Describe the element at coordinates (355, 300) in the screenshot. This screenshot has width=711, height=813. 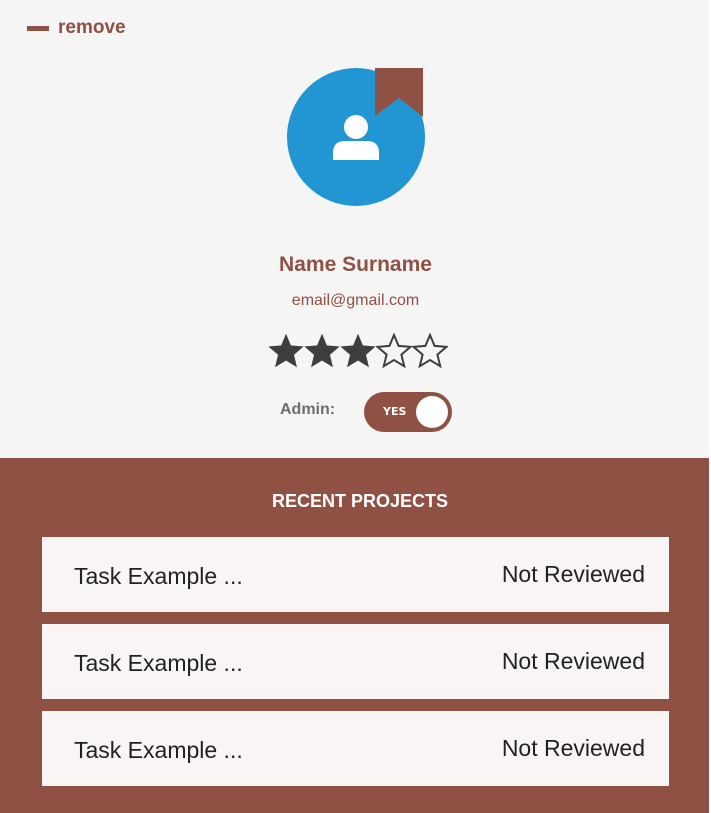
I see `profile-email: email@gmail.com` at that location.